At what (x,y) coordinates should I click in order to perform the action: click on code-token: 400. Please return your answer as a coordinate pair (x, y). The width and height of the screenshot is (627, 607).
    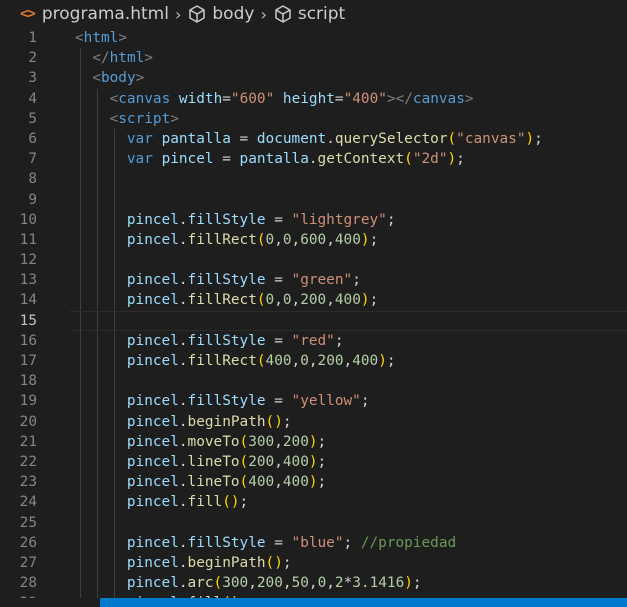
    Looking at the image, I should click on (295, 482).